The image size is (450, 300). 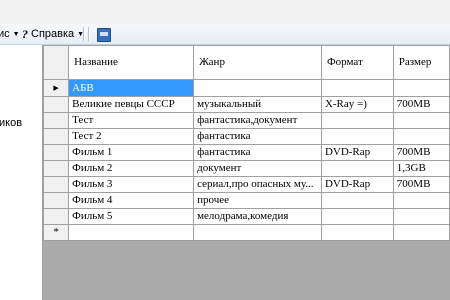 What do you see at coordinates (131, 62) in the screenshot?
I see `column-header-name: Название` at bounding box center [131, 62].